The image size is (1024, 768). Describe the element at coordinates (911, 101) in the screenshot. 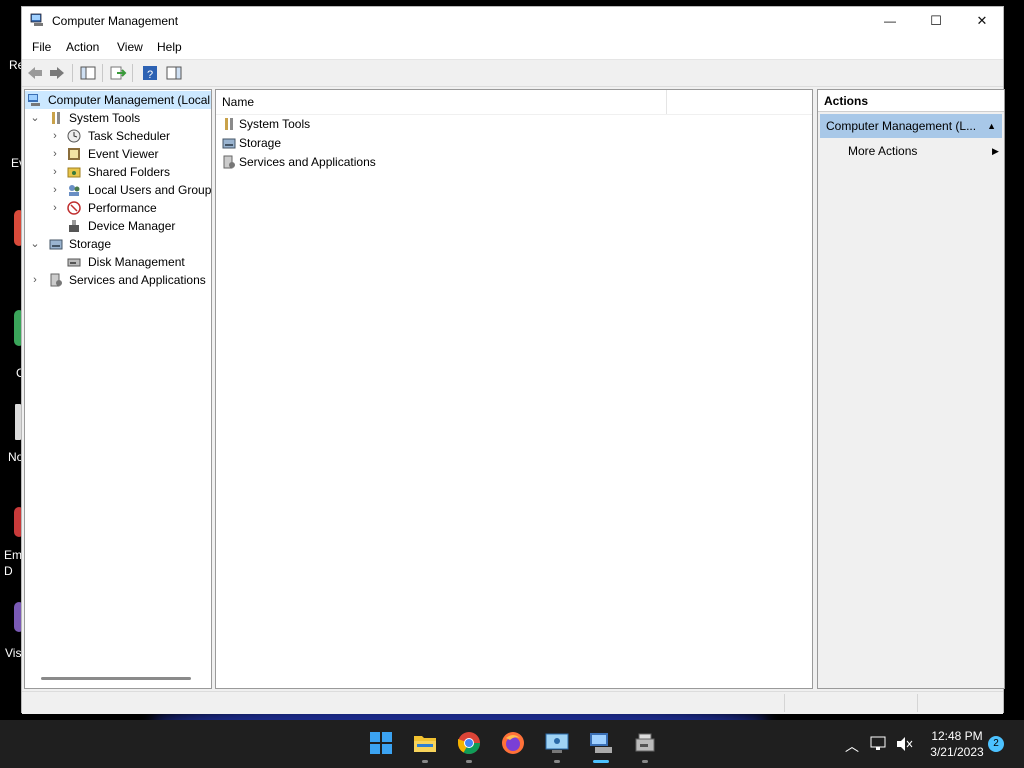

I see `actions-title: Actions` at that location.